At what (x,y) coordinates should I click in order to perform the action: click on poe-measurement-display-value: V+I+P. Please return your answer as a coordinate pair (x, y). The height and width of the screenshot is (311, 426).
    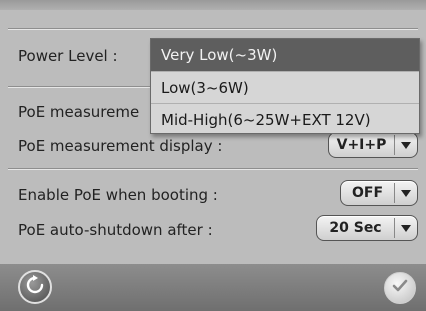
    Looking at the image, I should click on (361, 145).